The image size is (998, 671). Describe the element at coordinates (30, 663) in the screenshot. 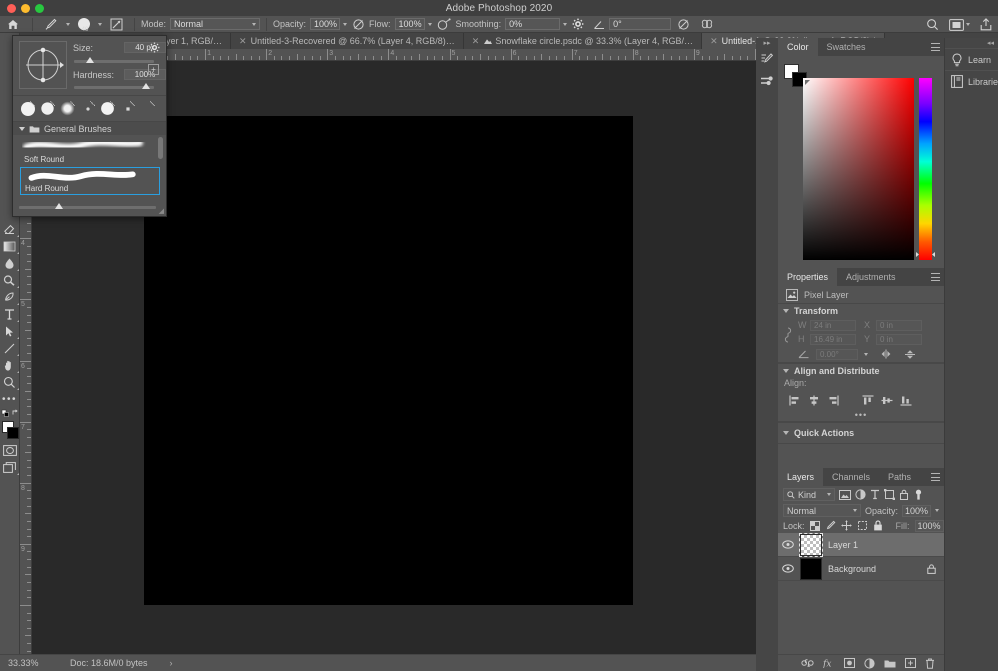

I see `zoom-level-field: 33.33%` at that location.